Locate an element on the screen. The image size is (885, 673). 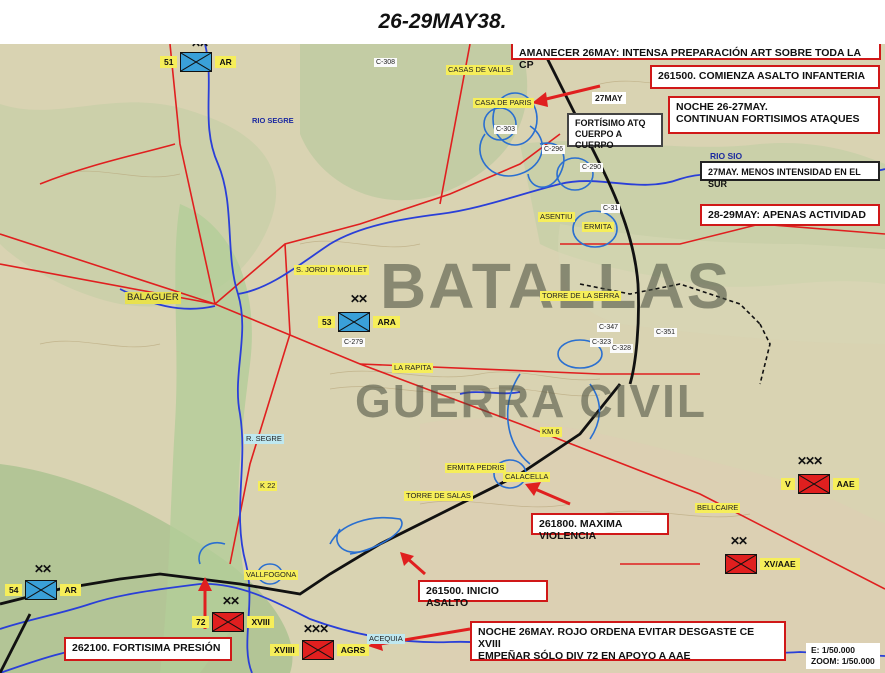
note-inicio-asalto: 261500. INICIO ASALTO is located at coordinates (483, 594).